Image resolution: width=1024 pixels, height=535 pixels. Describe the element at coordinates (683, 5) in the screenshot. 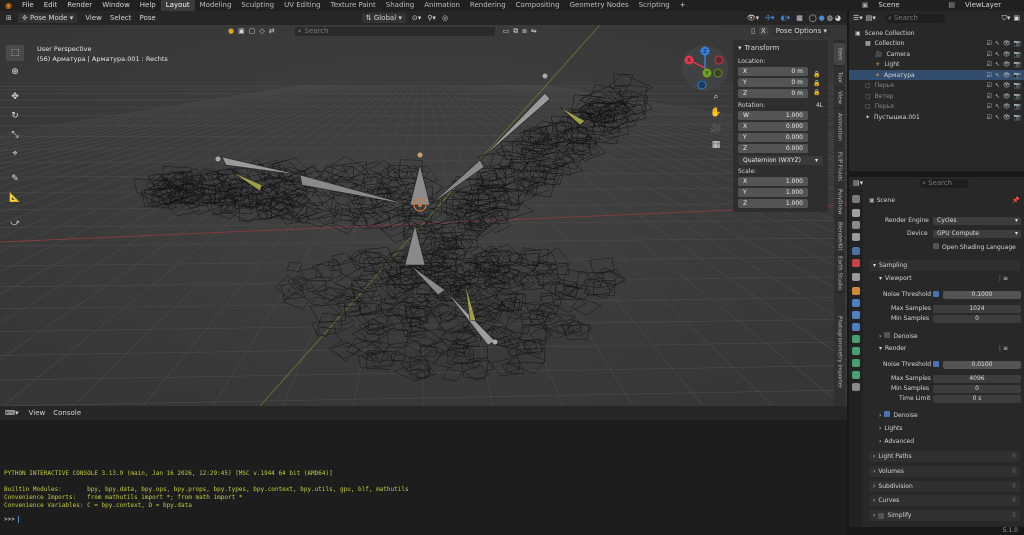

I see `add-workspace-button: +` at that location.